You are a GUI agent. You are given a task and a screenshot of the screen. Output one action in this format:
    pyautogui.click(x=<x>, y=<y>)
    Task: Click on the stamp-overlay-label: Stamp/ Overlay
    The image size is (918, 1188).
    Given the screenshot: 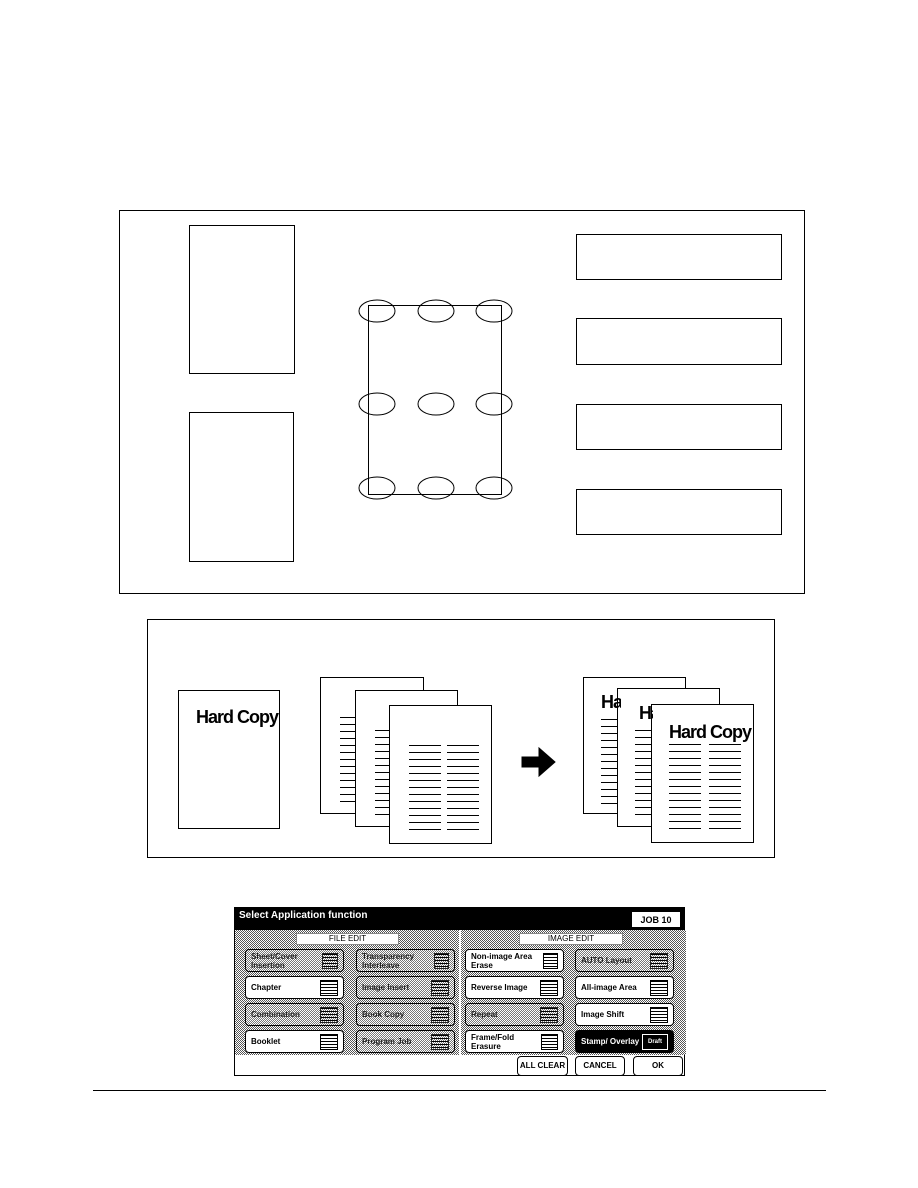 What is the action you would take?
    pyautogui.click(x=610, y=1041)
    